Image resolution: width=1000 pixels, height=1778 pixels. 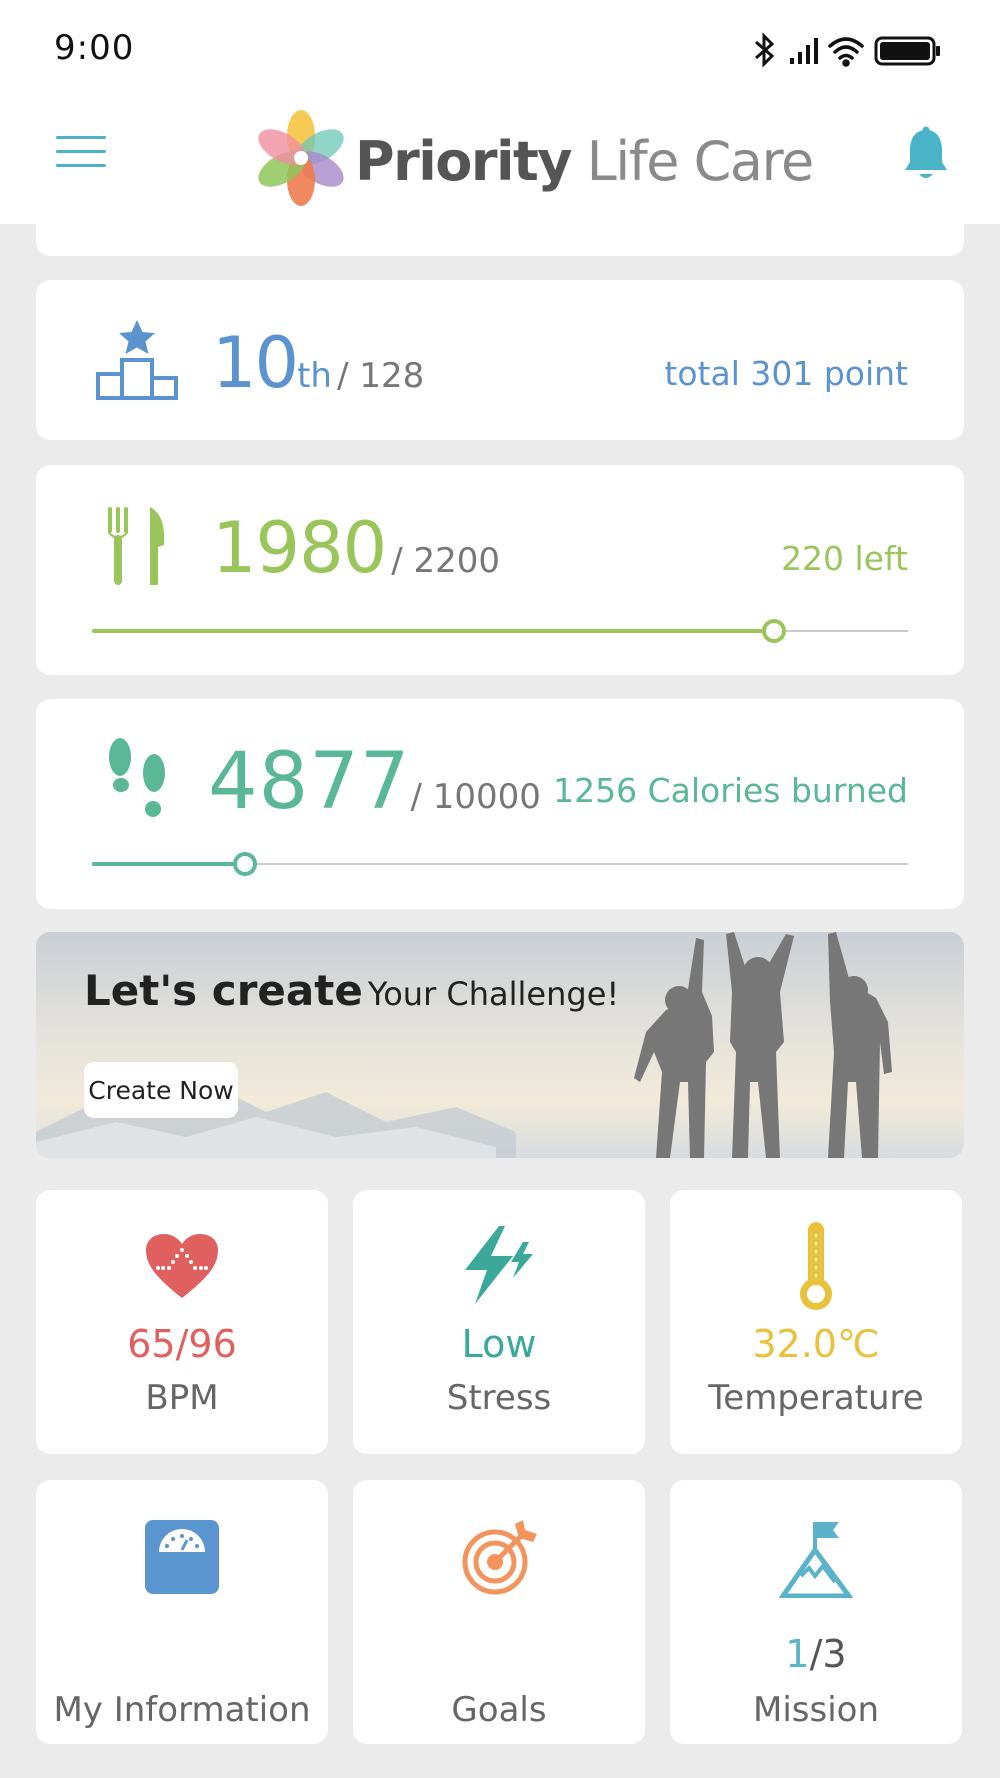 What do you see at coordinates (463, 161) in the screenshot?
I see `brand-name-primary: Priority` at bounding box center [463, 161].